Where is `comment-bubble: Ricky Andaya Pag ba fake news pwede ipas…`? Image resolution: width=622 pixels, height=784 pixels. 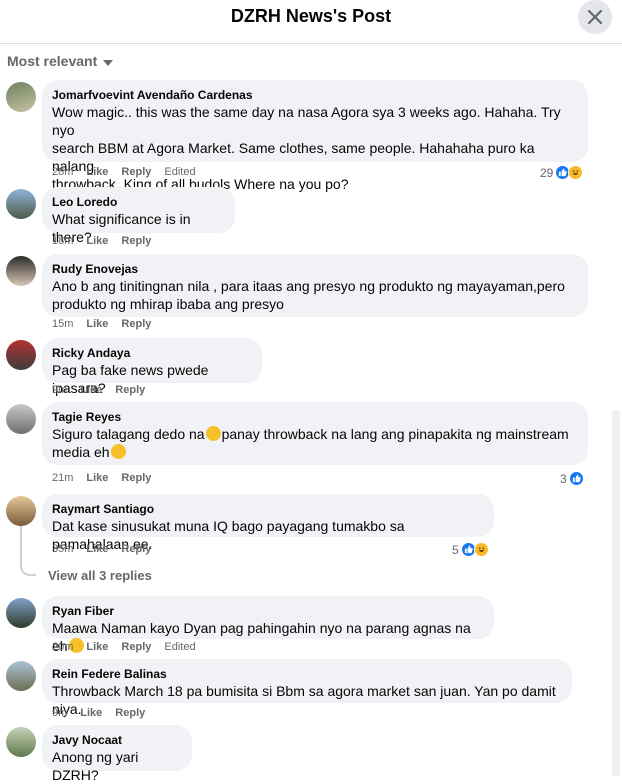 comment-bubble: Ricky Andaya Pag ba fake news pwede ipas… is located at coordinates (152, 367).